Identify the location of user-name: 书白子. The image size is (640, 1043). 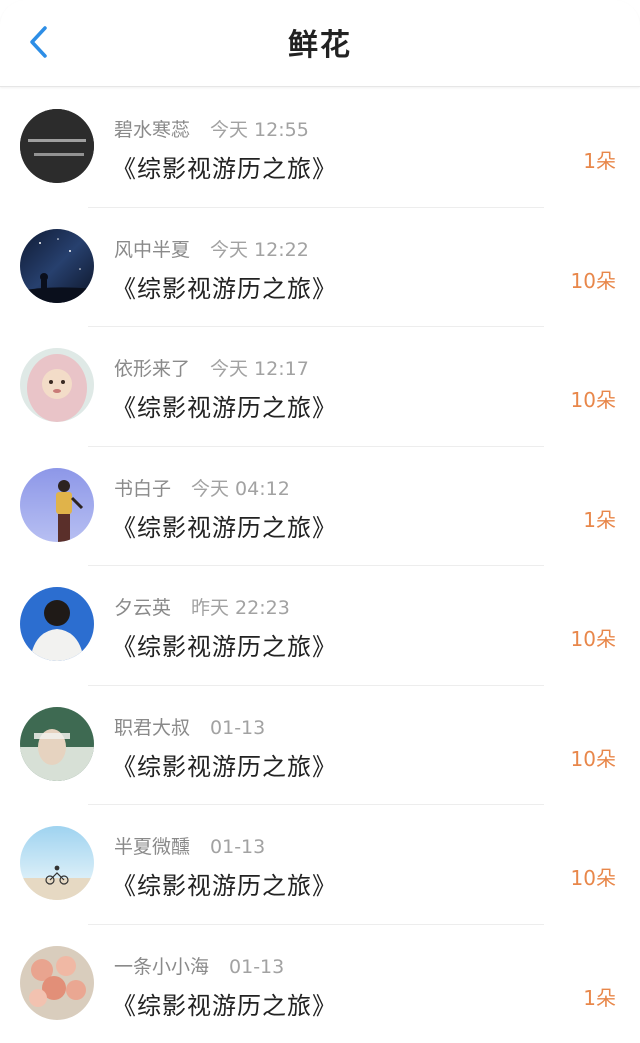
(142, 489).